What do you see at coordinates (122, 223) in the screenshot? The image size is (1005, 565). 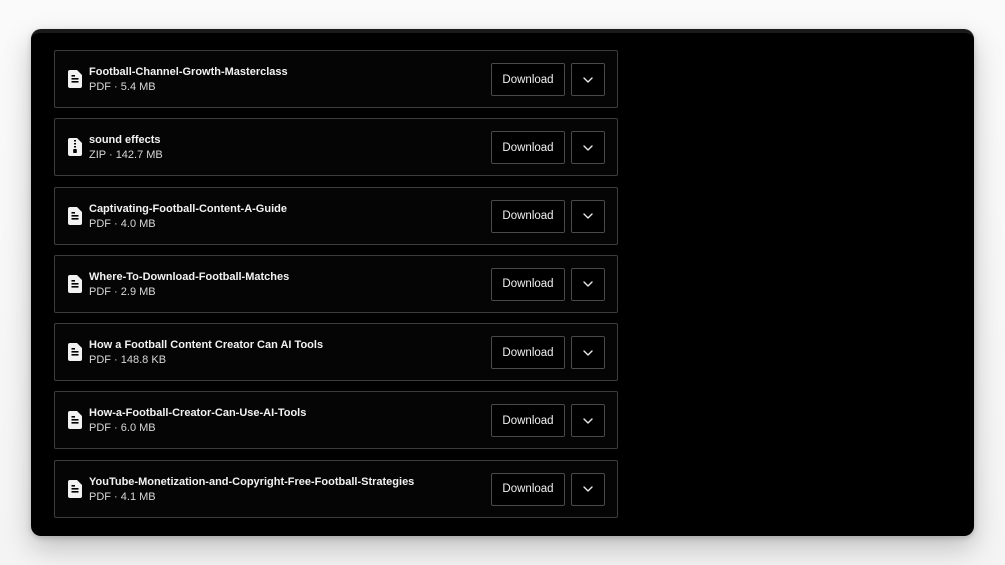 I see `file-info: PDF · 4.0 MB` at bounding box center [122, 223].